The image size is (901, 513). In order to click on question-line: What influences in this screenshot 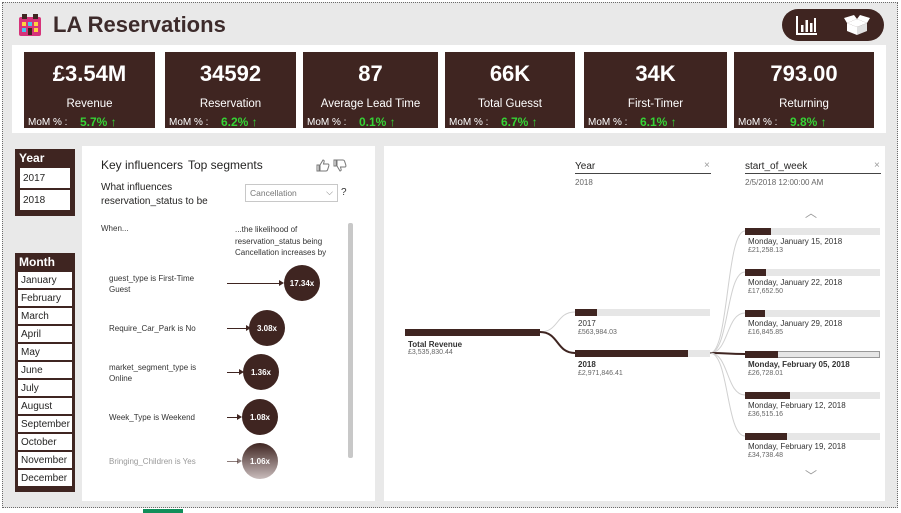, I will do `click(137, 187)`.